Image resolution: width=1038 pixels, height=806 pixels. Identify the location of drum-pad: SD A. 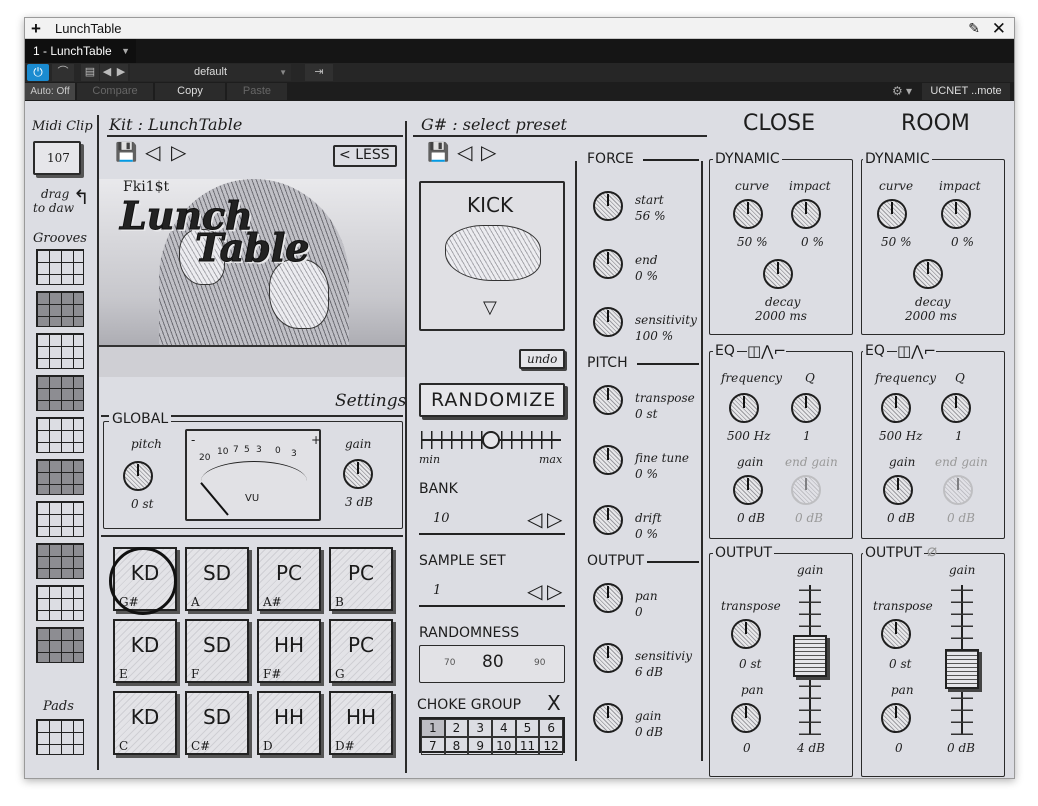
(217, 579).